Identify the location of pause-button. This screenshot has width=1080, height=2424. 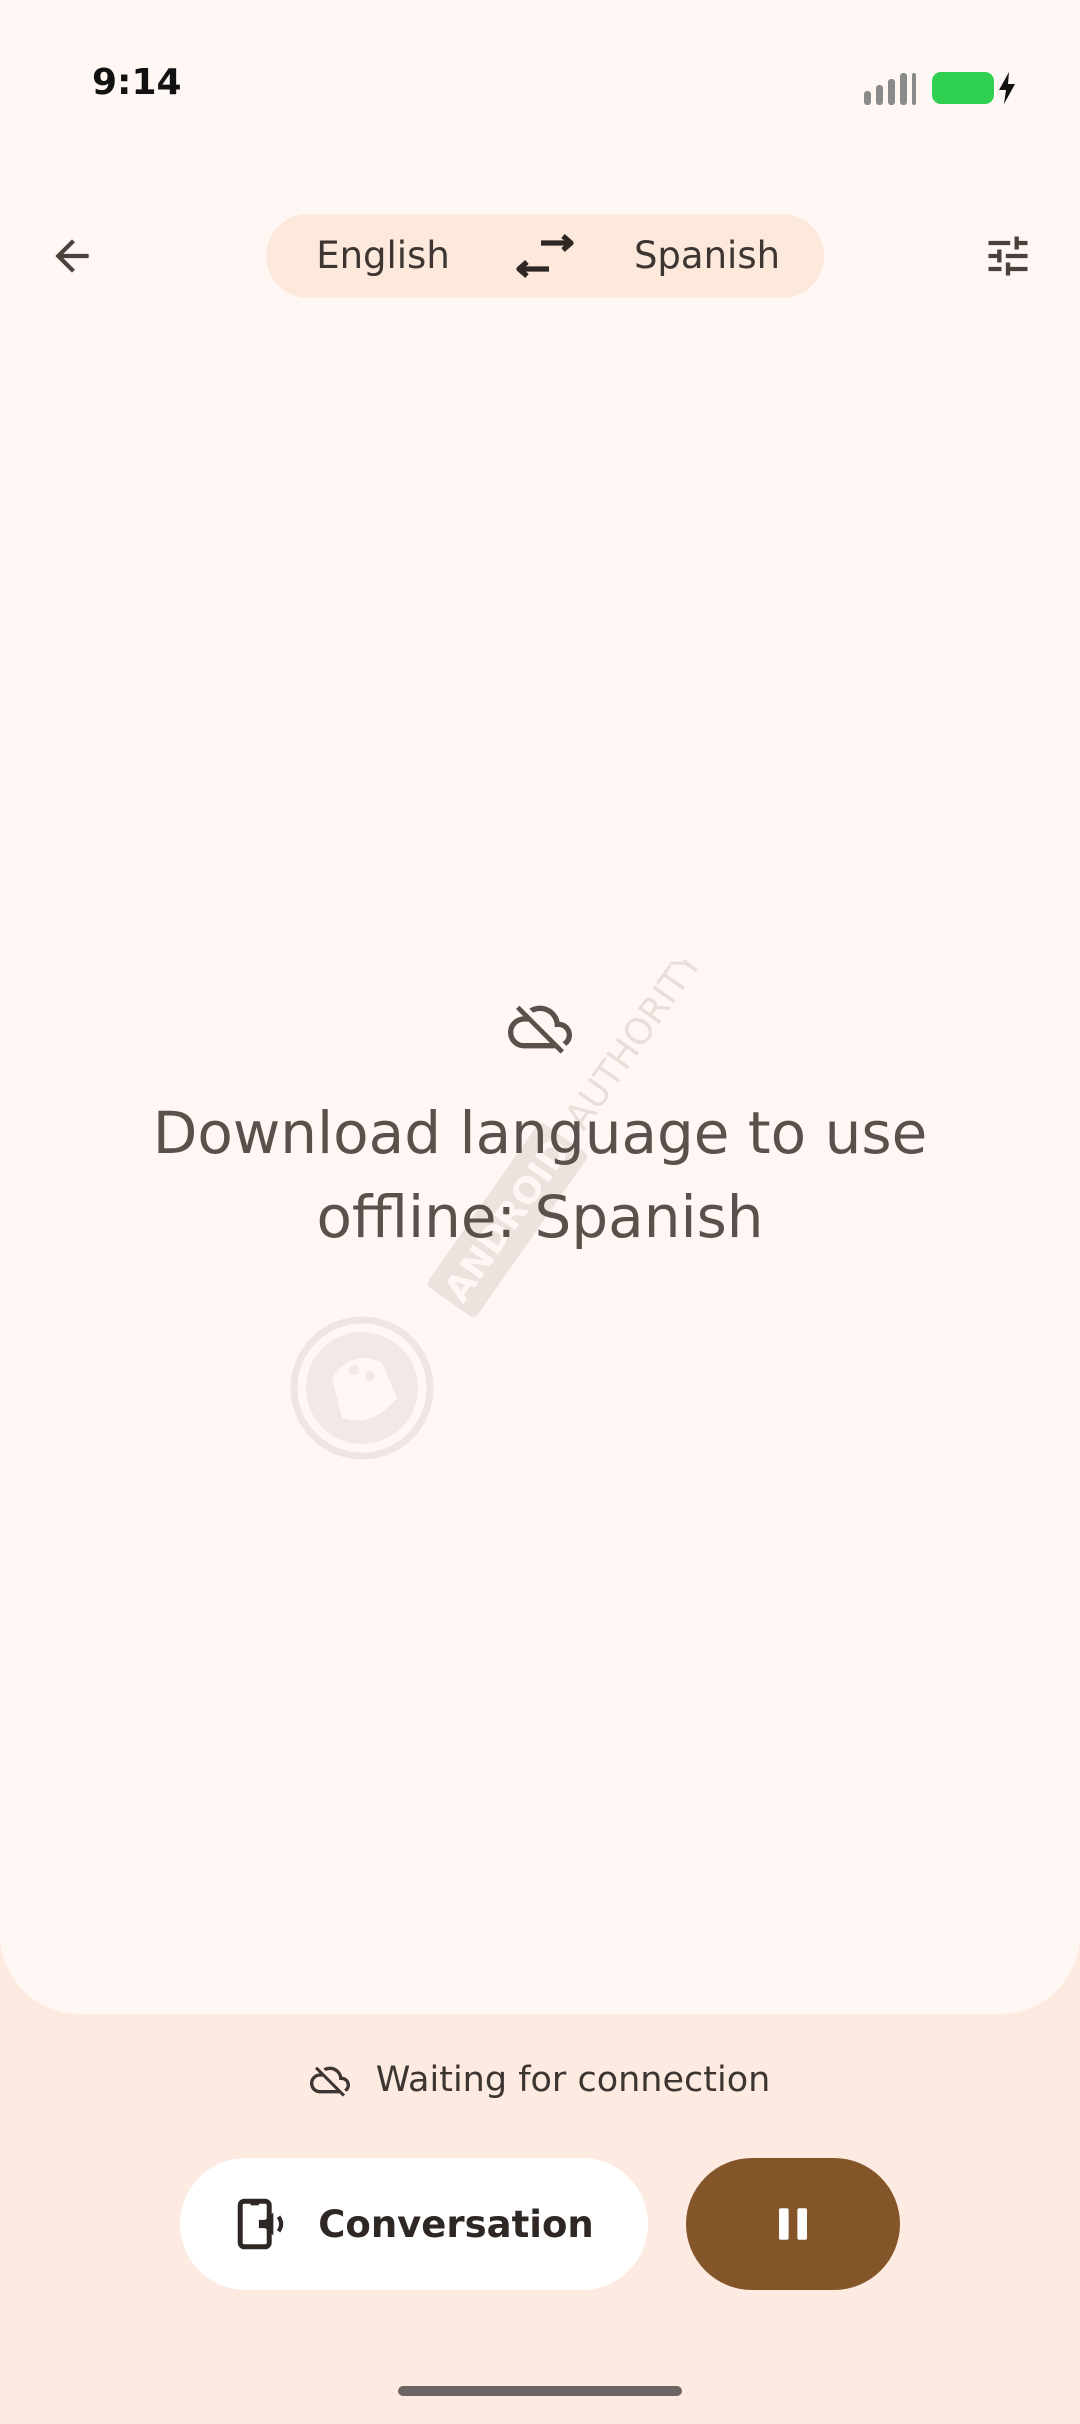
(793, 2224).